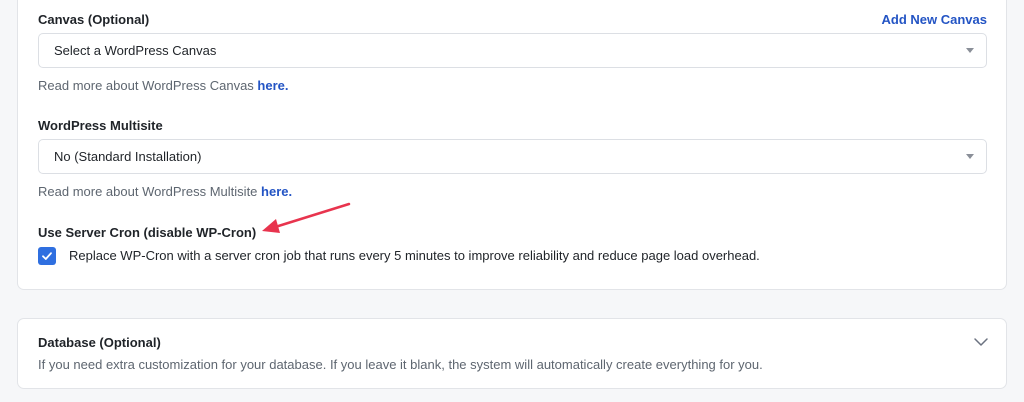 The image size is (1024, 402). I want to click on canvas-help-label: Read more about WordPress Canvas, so click(148, 85).